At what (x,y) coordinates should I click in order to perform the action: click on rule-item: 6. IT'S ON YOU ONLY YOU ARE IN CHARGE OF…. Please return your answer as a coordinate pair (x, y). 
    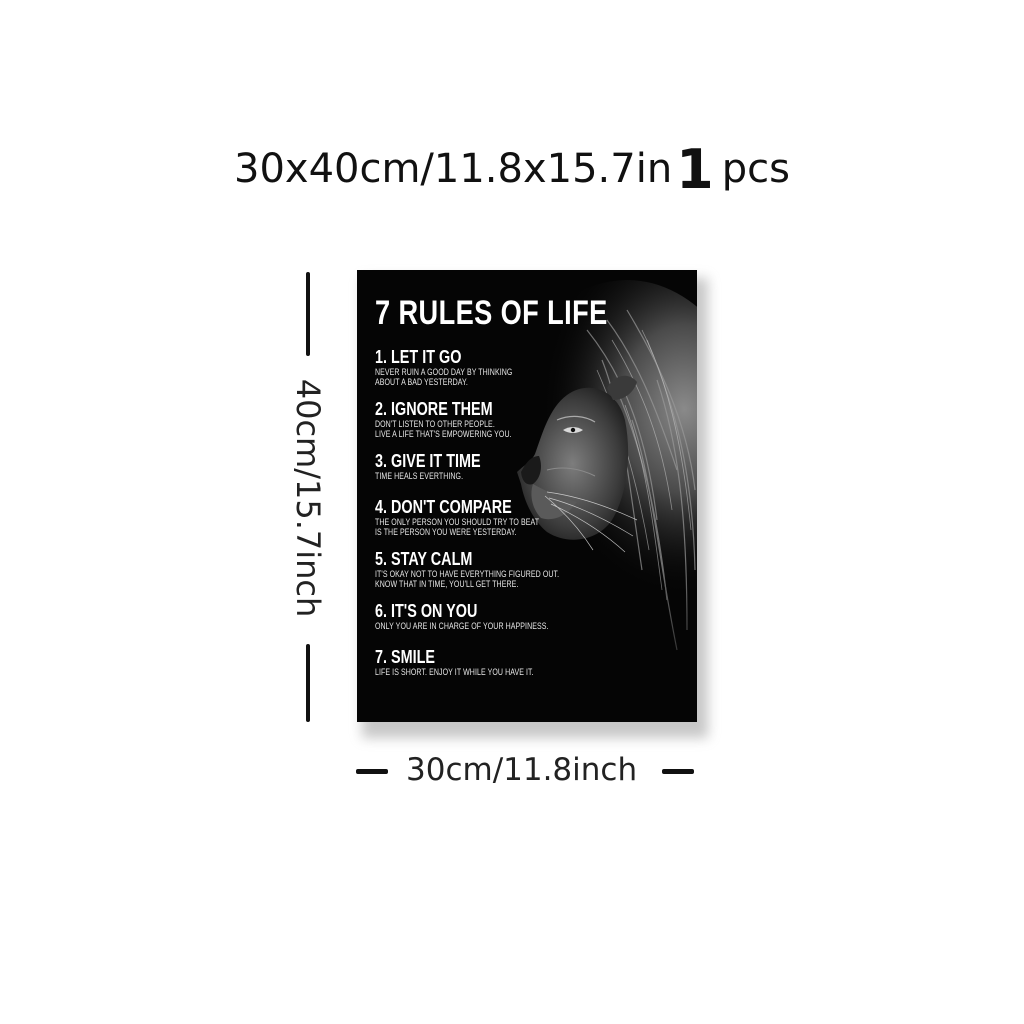
    Looking at the image, I should click on (525, 624).